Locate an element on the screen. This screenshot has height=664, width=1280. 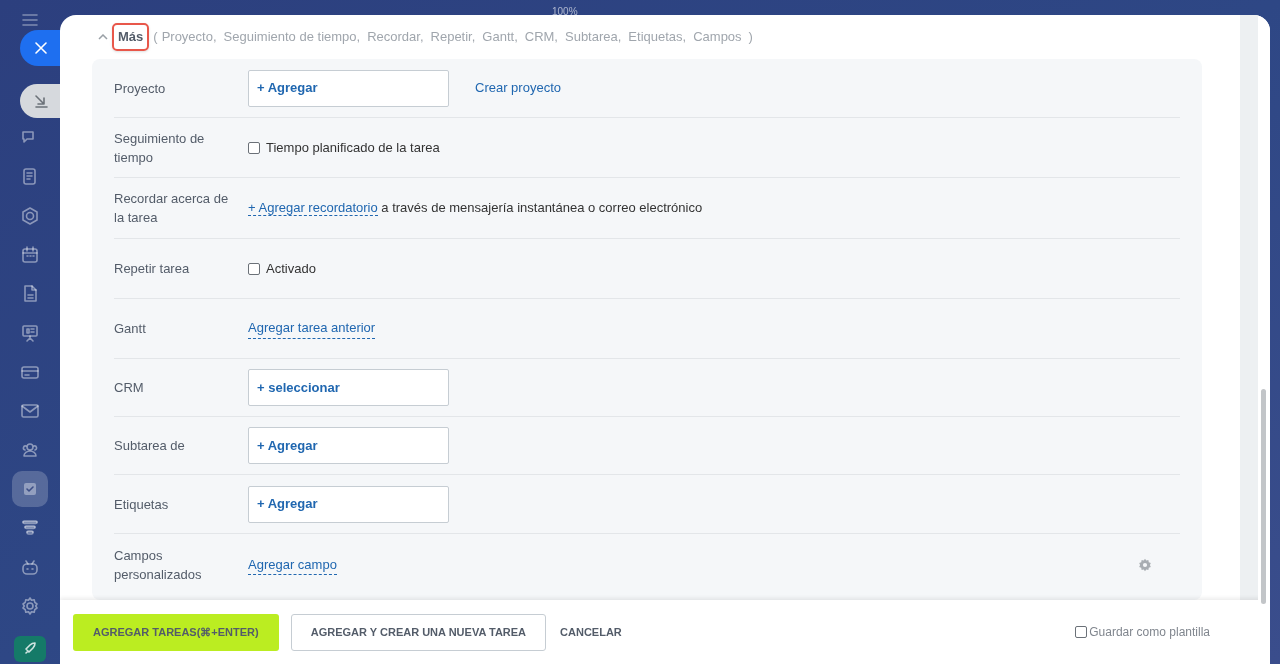
field-label: Gantt is located at coordinates (130, 329).